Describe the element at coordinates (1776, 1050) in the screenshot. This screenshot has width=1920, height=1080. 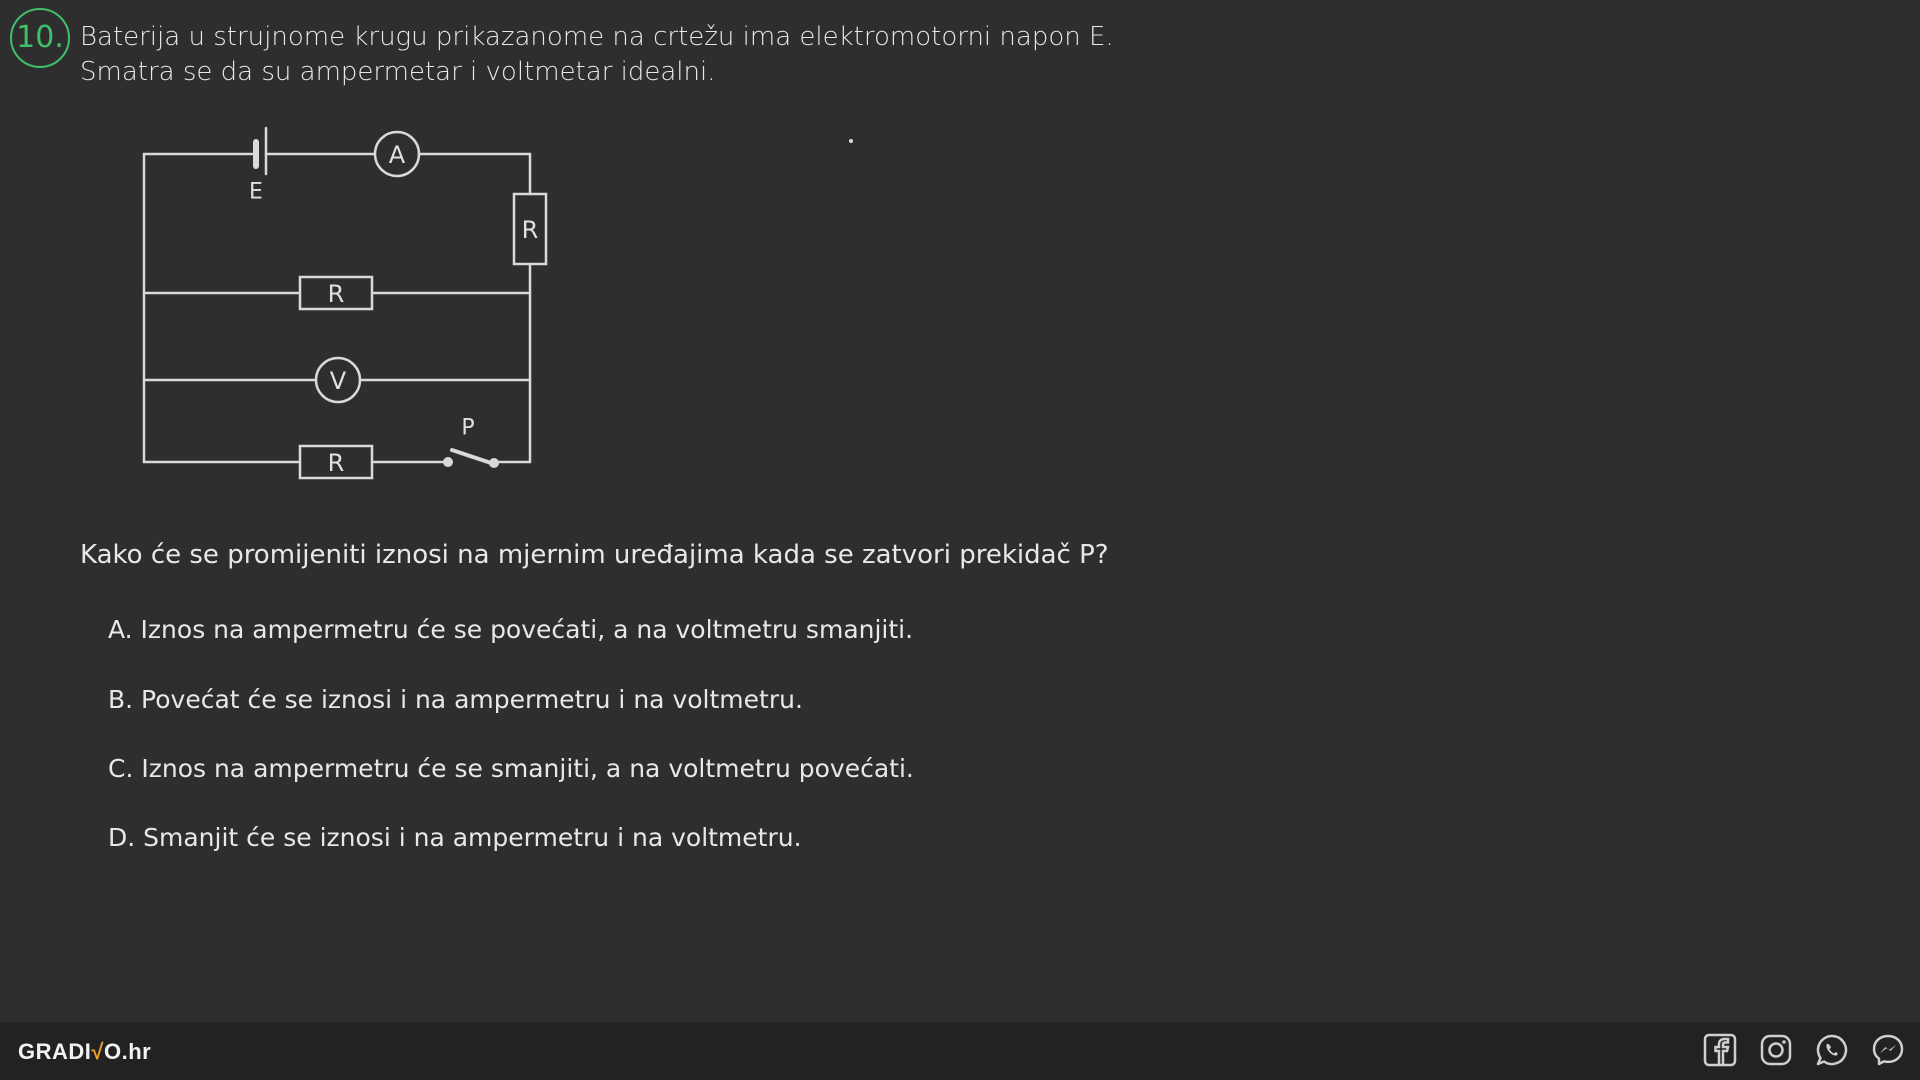
I see `instagram-icon` at that location.